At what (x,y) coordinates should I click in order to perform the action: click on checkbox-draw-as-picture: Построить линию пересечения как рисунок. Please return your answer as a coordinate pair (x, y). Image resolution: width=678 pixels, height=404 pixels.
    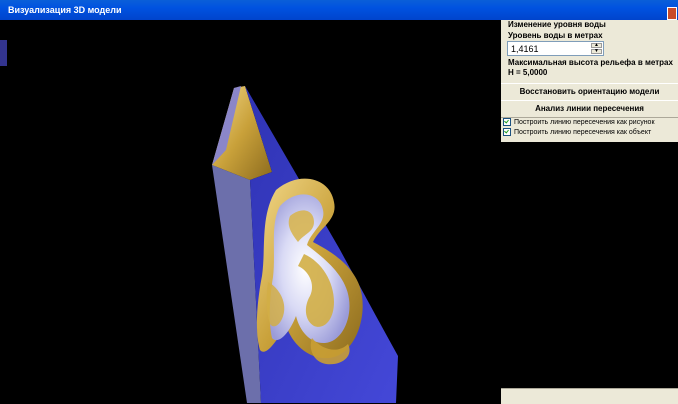
    Looking at the image, I should click on (579, 122).